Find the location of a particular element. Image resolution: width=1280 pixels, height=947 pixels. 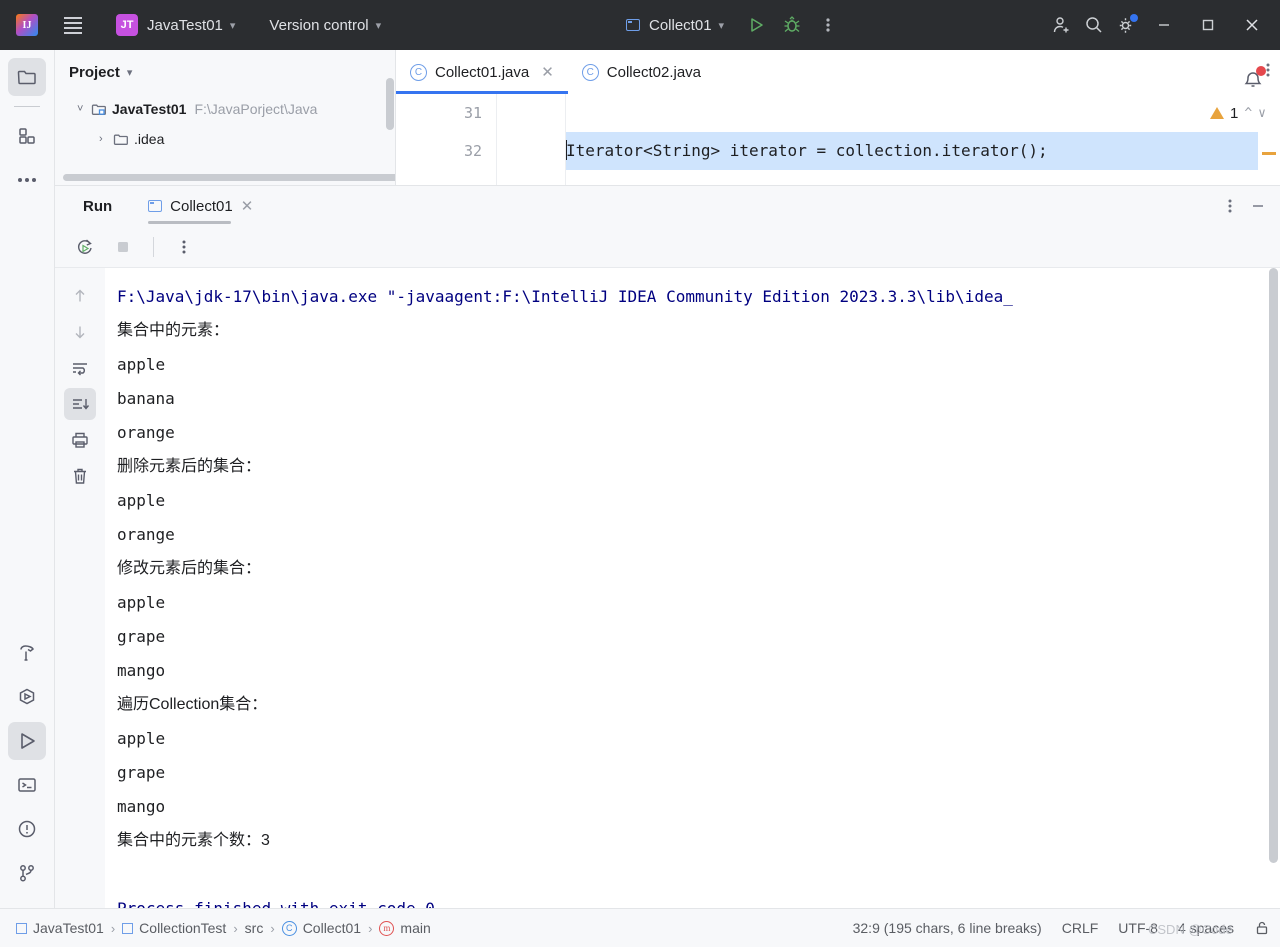

console-vertical-scrollbar is located at coordinates (1273, 565).